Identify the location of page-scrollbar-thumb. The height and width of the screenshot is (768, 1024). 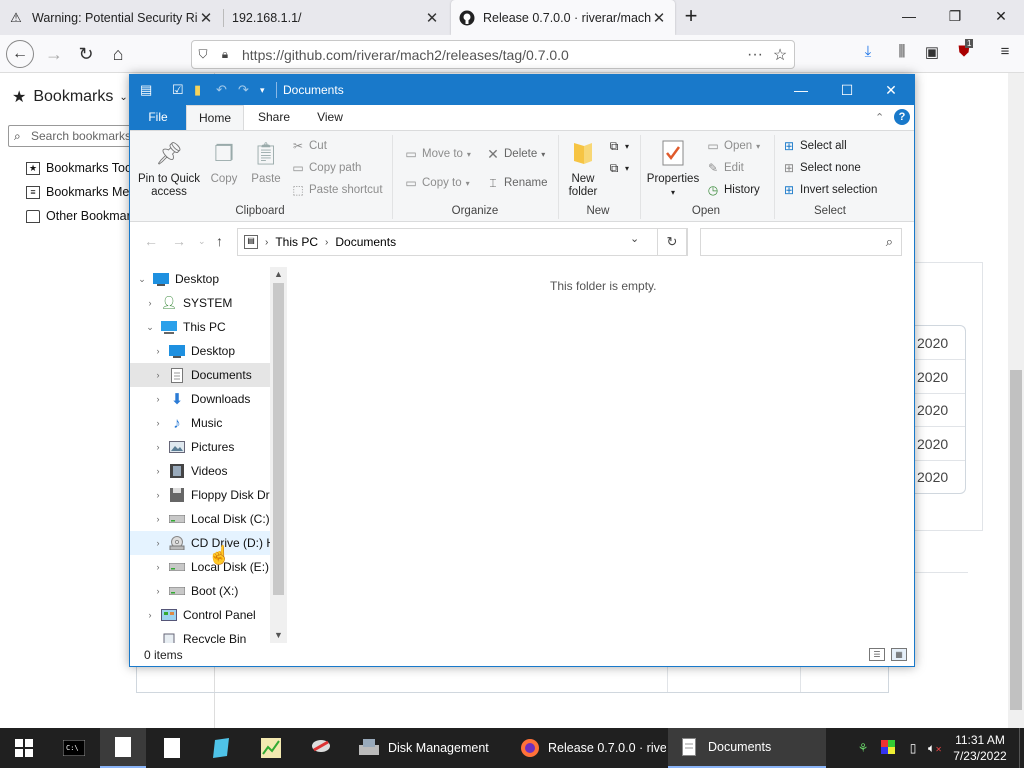
(1016, 540).